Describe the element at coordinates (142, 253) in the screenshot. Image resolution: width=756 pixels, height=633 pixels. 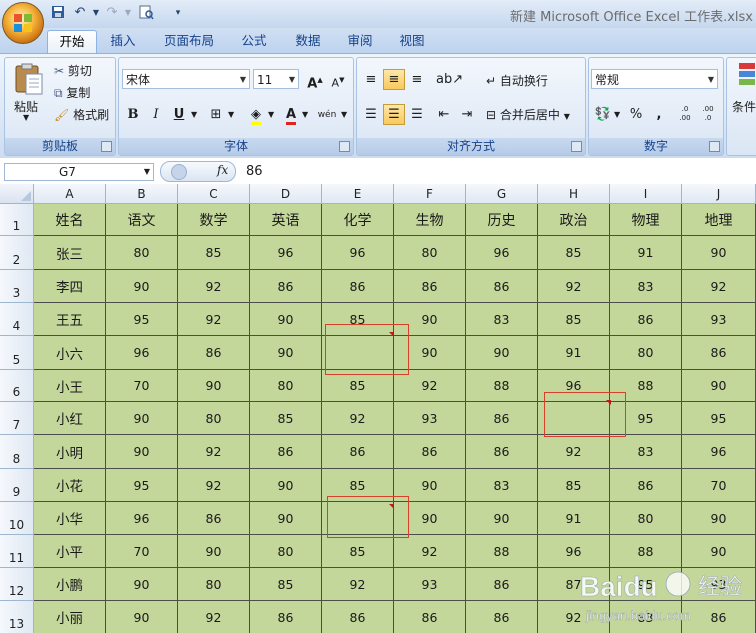
I see `cell-b2: 80` at that location.